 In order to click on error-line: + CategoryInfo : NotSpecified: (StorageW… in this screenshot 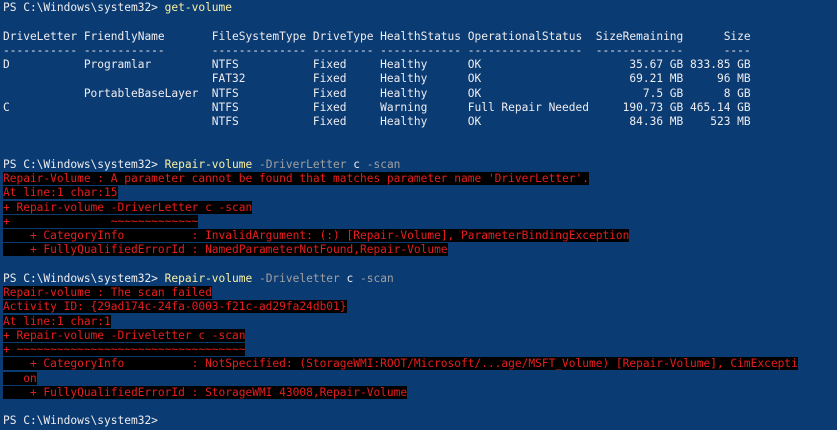, I will do `click(400, 364)`.